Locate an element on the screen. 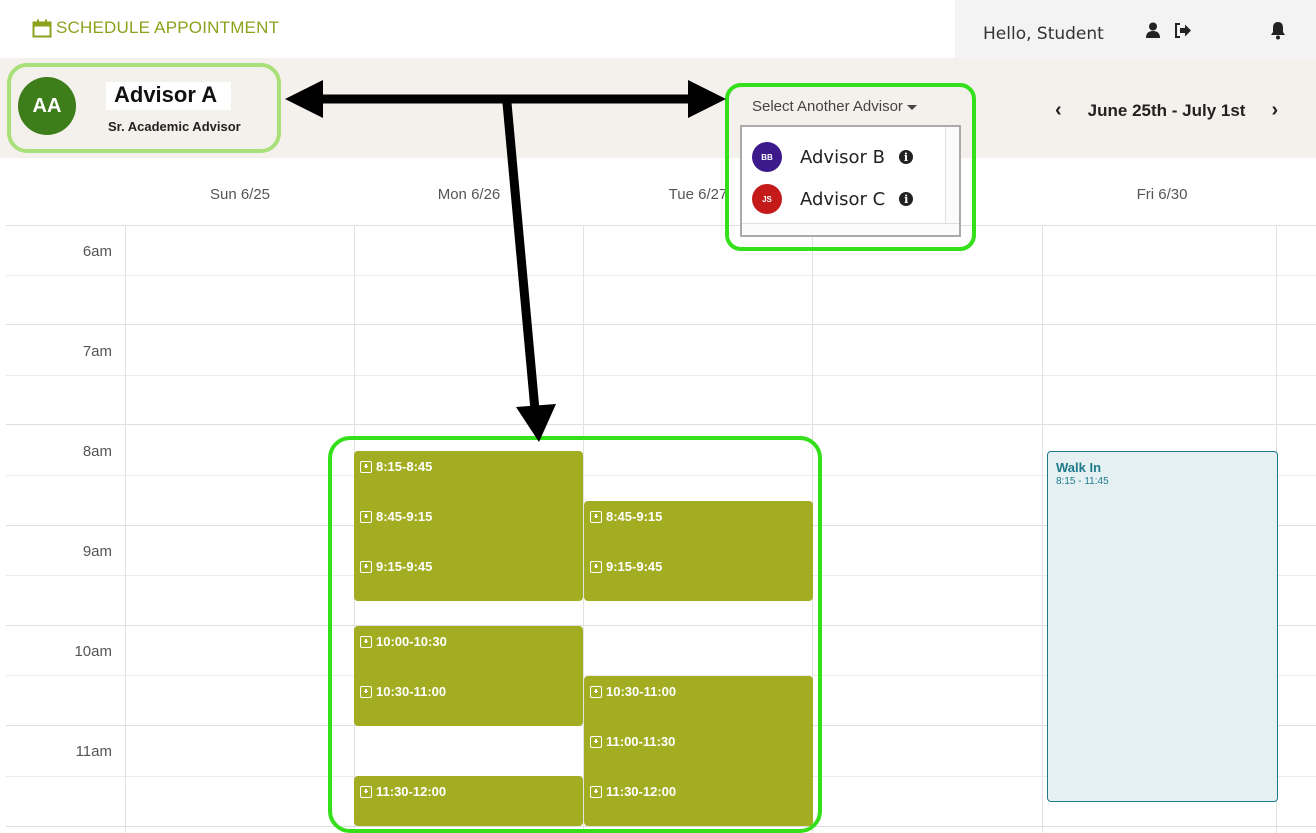 This screenshot has width=1316, height=833. chevron-right-icon: › is located at coordinates (1274, 110).